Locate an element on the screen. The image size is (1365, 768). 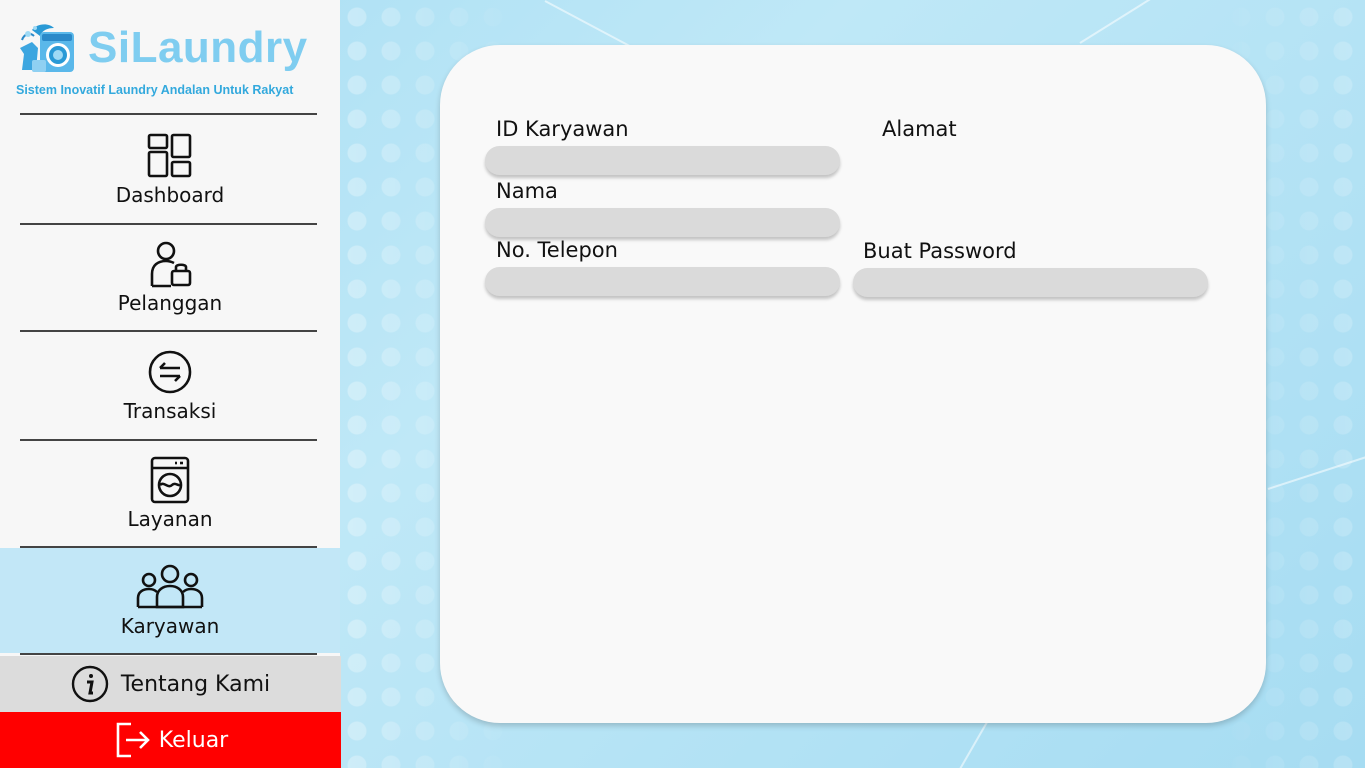
transaction-icon is located at coordinates (170, 372).